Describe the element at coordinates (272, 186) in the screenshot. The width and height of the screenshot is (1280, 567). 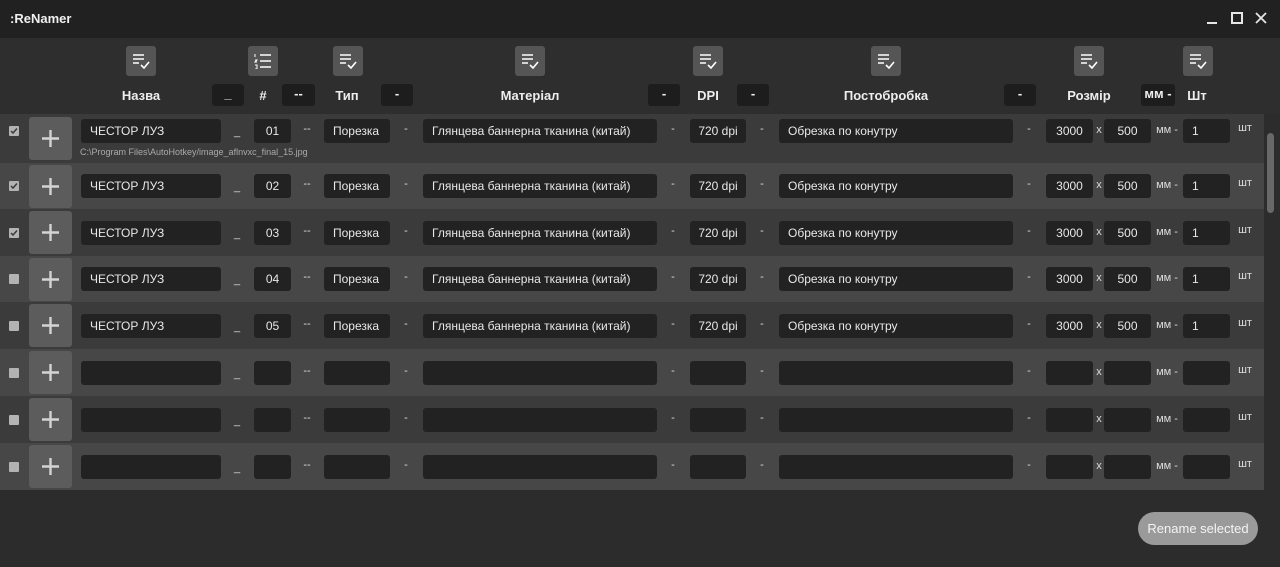
I see `number-field: 02` at that location.